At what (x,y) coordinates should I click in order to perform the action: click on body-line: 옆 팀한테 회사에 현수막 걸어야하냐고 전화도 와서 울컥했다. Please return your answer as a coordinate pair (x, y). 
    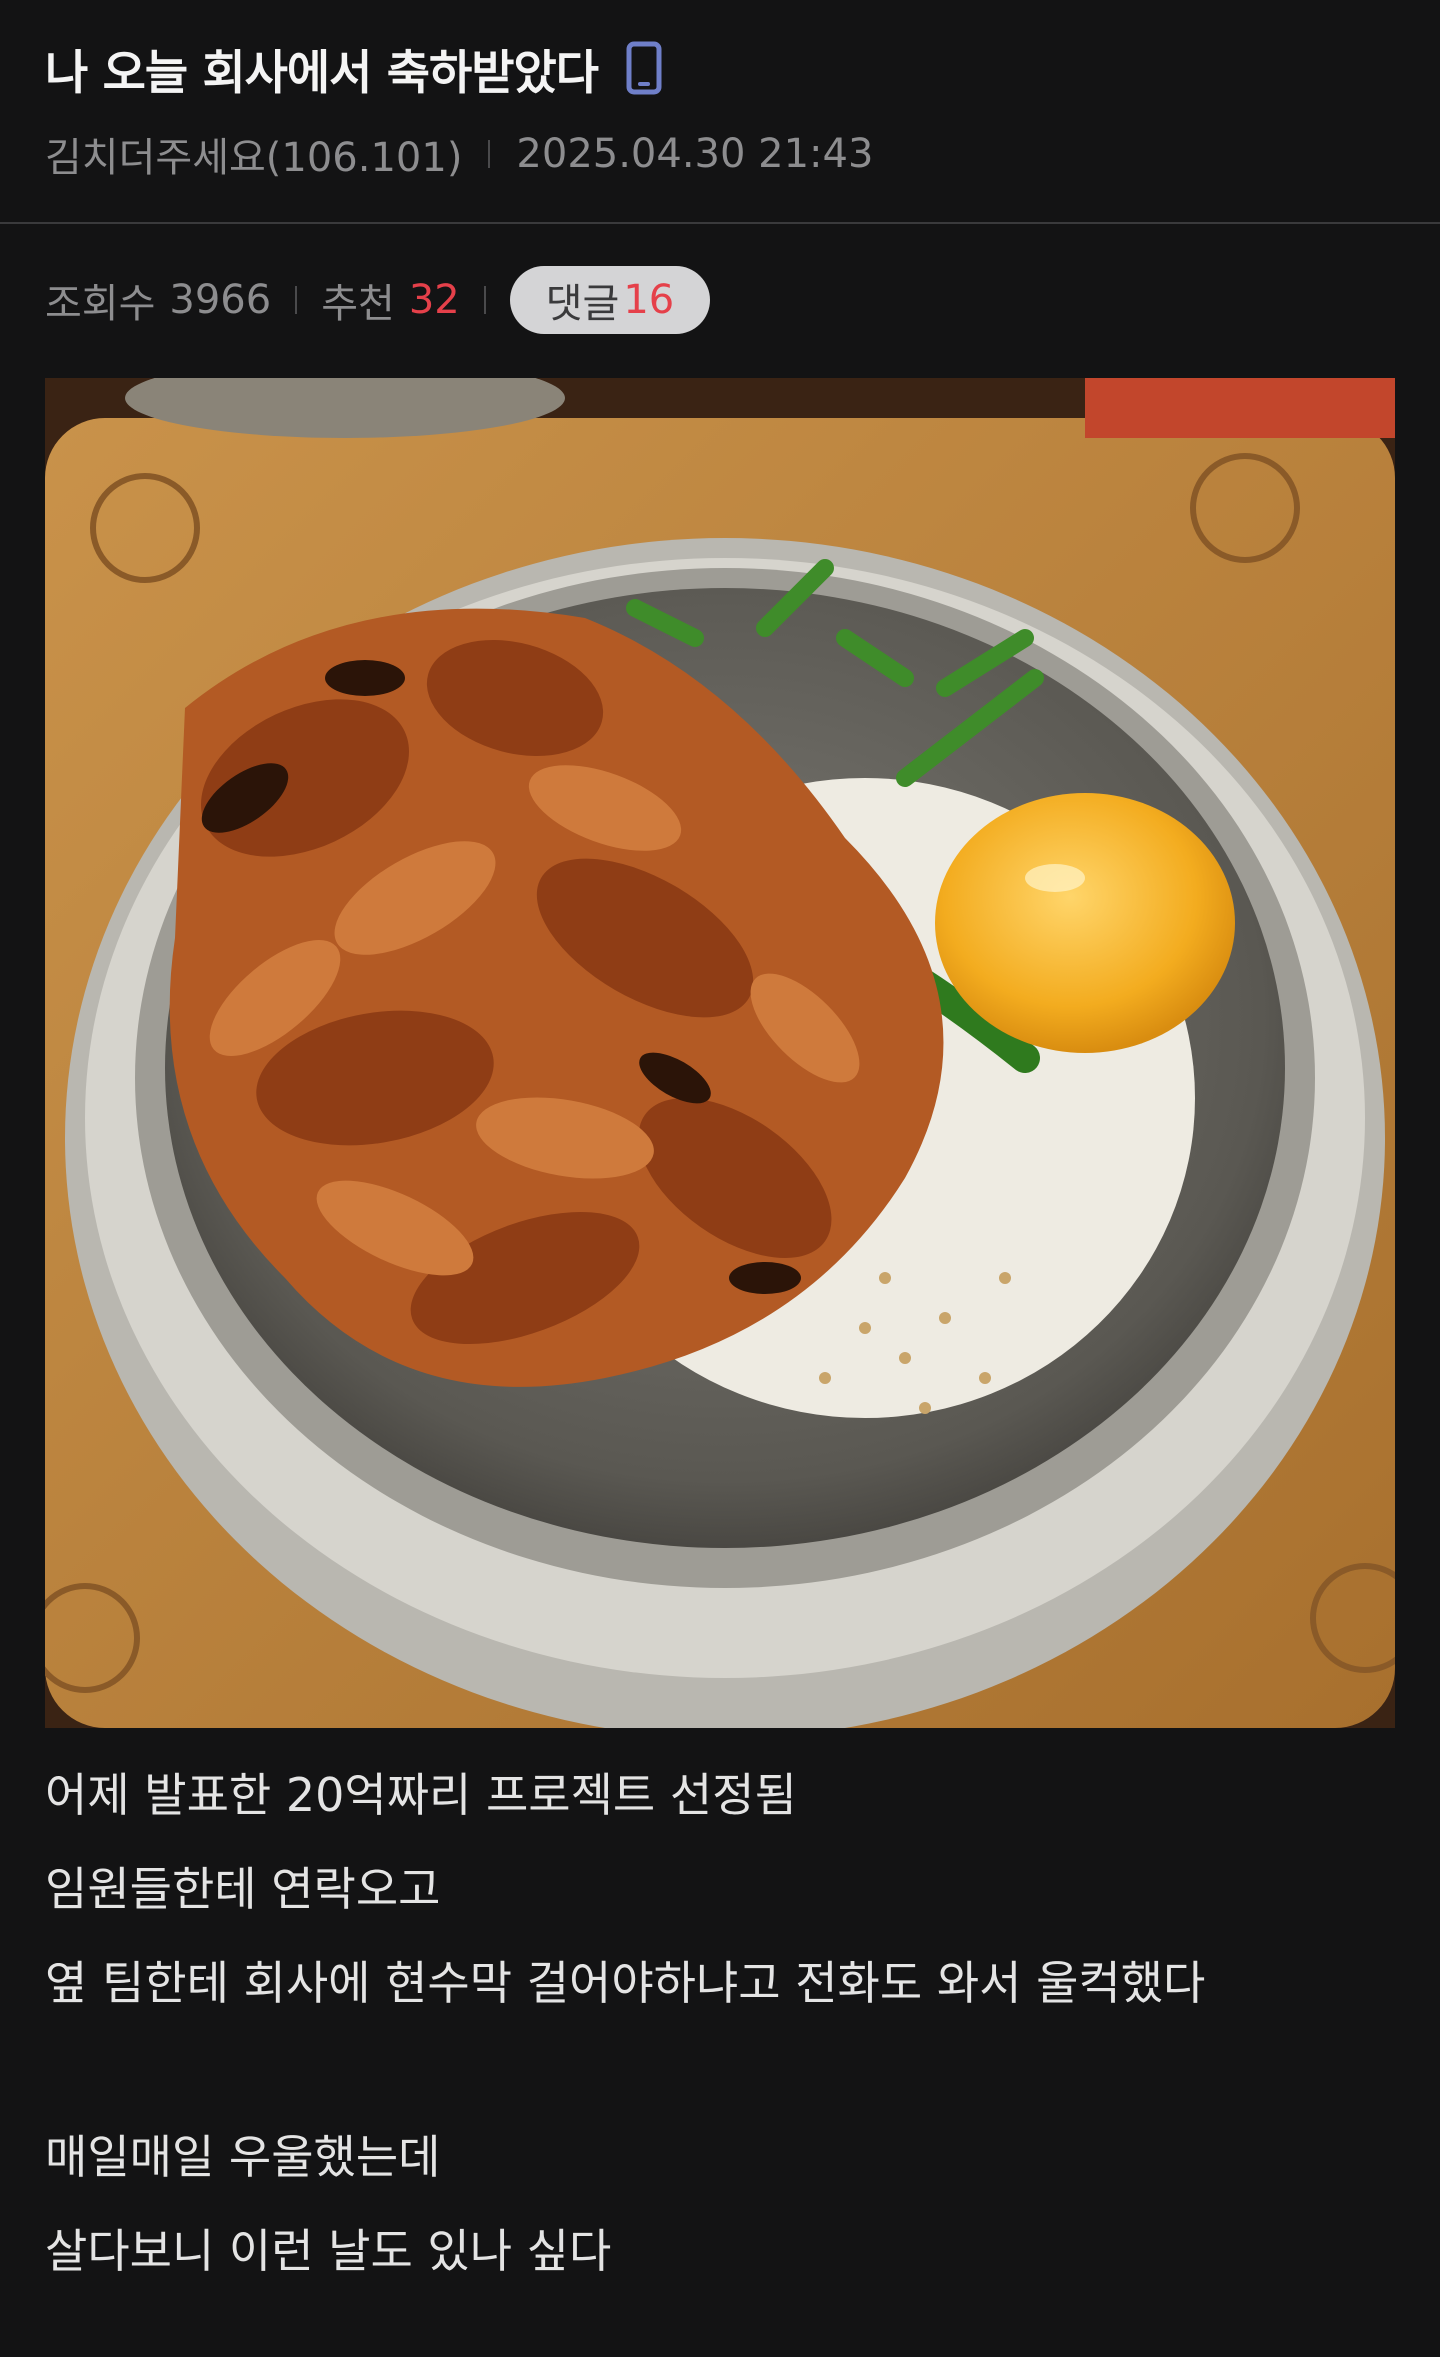
    Looking at the image, I should click on (625, 1983).